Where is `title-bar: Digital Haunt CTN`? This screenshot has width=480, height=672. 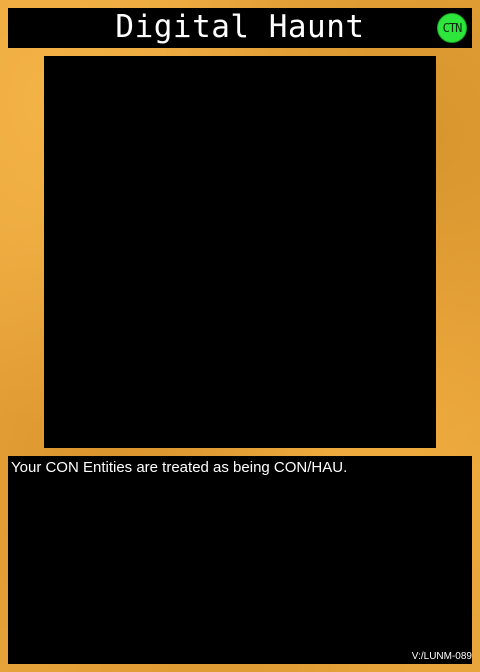 title-bar: Digital Haunt CTN is located at coordinates (240, 28).